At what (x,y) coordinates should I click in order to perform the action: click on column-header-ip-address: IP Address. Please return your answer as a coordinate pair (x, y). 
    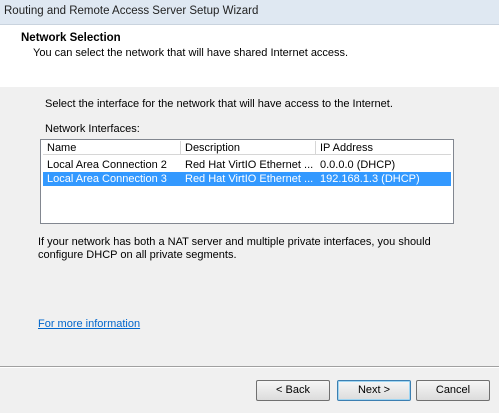
    Looking at the image, I should click on (383, 148).